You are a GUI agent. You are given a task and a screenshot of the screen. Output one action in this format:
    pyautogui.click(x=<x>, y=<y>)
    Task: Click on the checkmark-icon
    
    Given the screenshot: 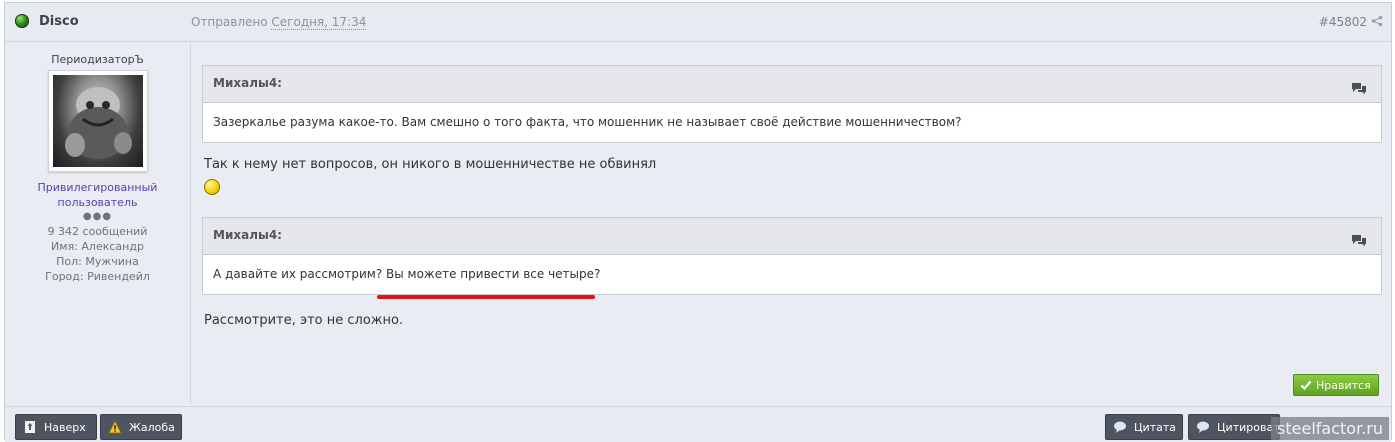 What is the action you would take?
    pyautogui.click(x=1306, y=385)
    